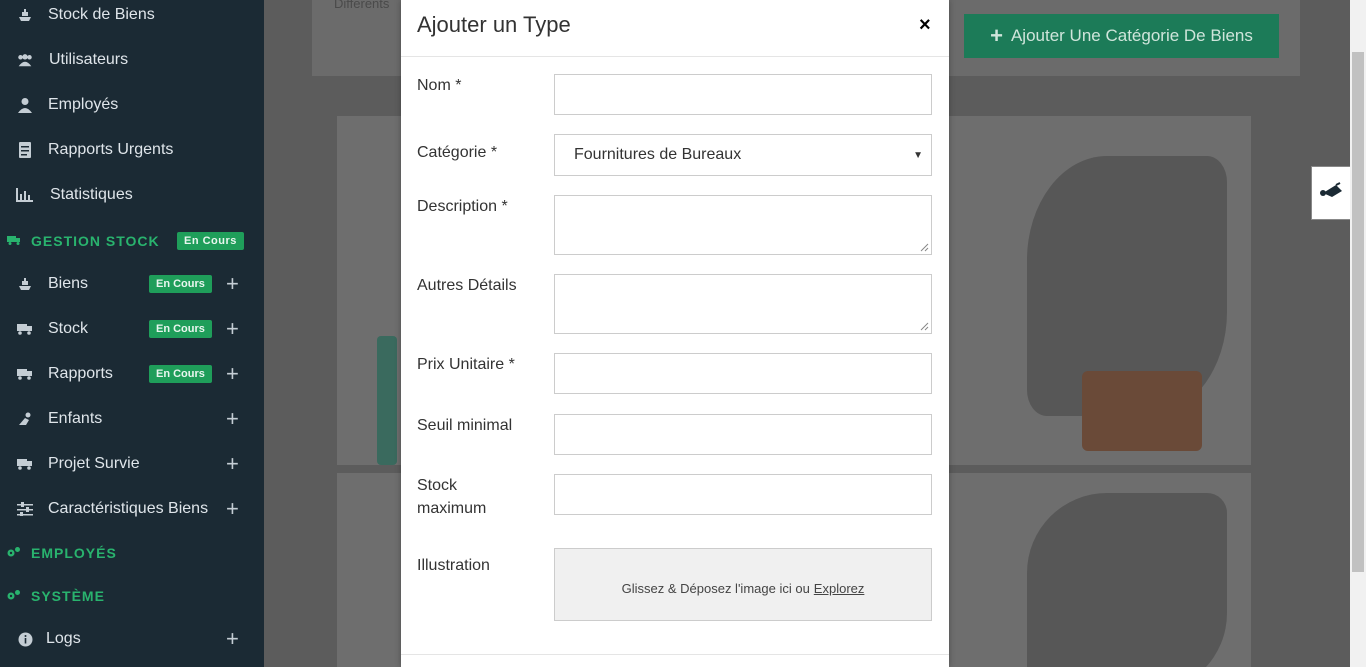 This screenshot has height=667, width=1366. I want to click on section-employes: EMPLOYÉS, so click(132, 553).